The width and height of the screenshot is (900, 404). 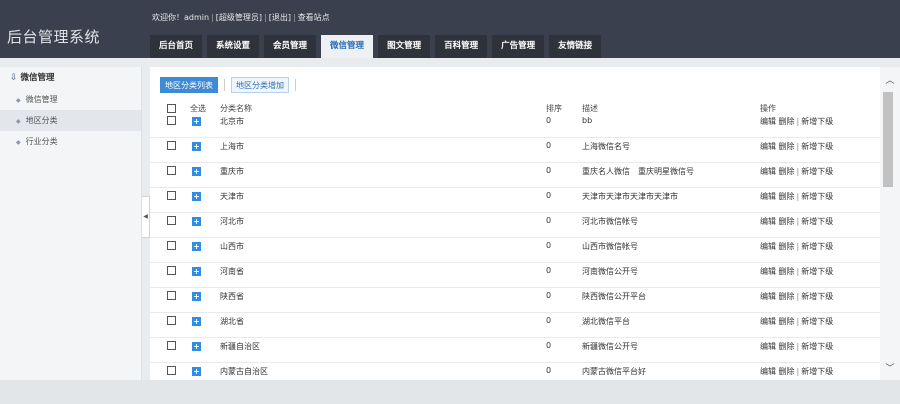 I want to click on nav-tab-settings: 系统设置, so click(x=233, y=46).